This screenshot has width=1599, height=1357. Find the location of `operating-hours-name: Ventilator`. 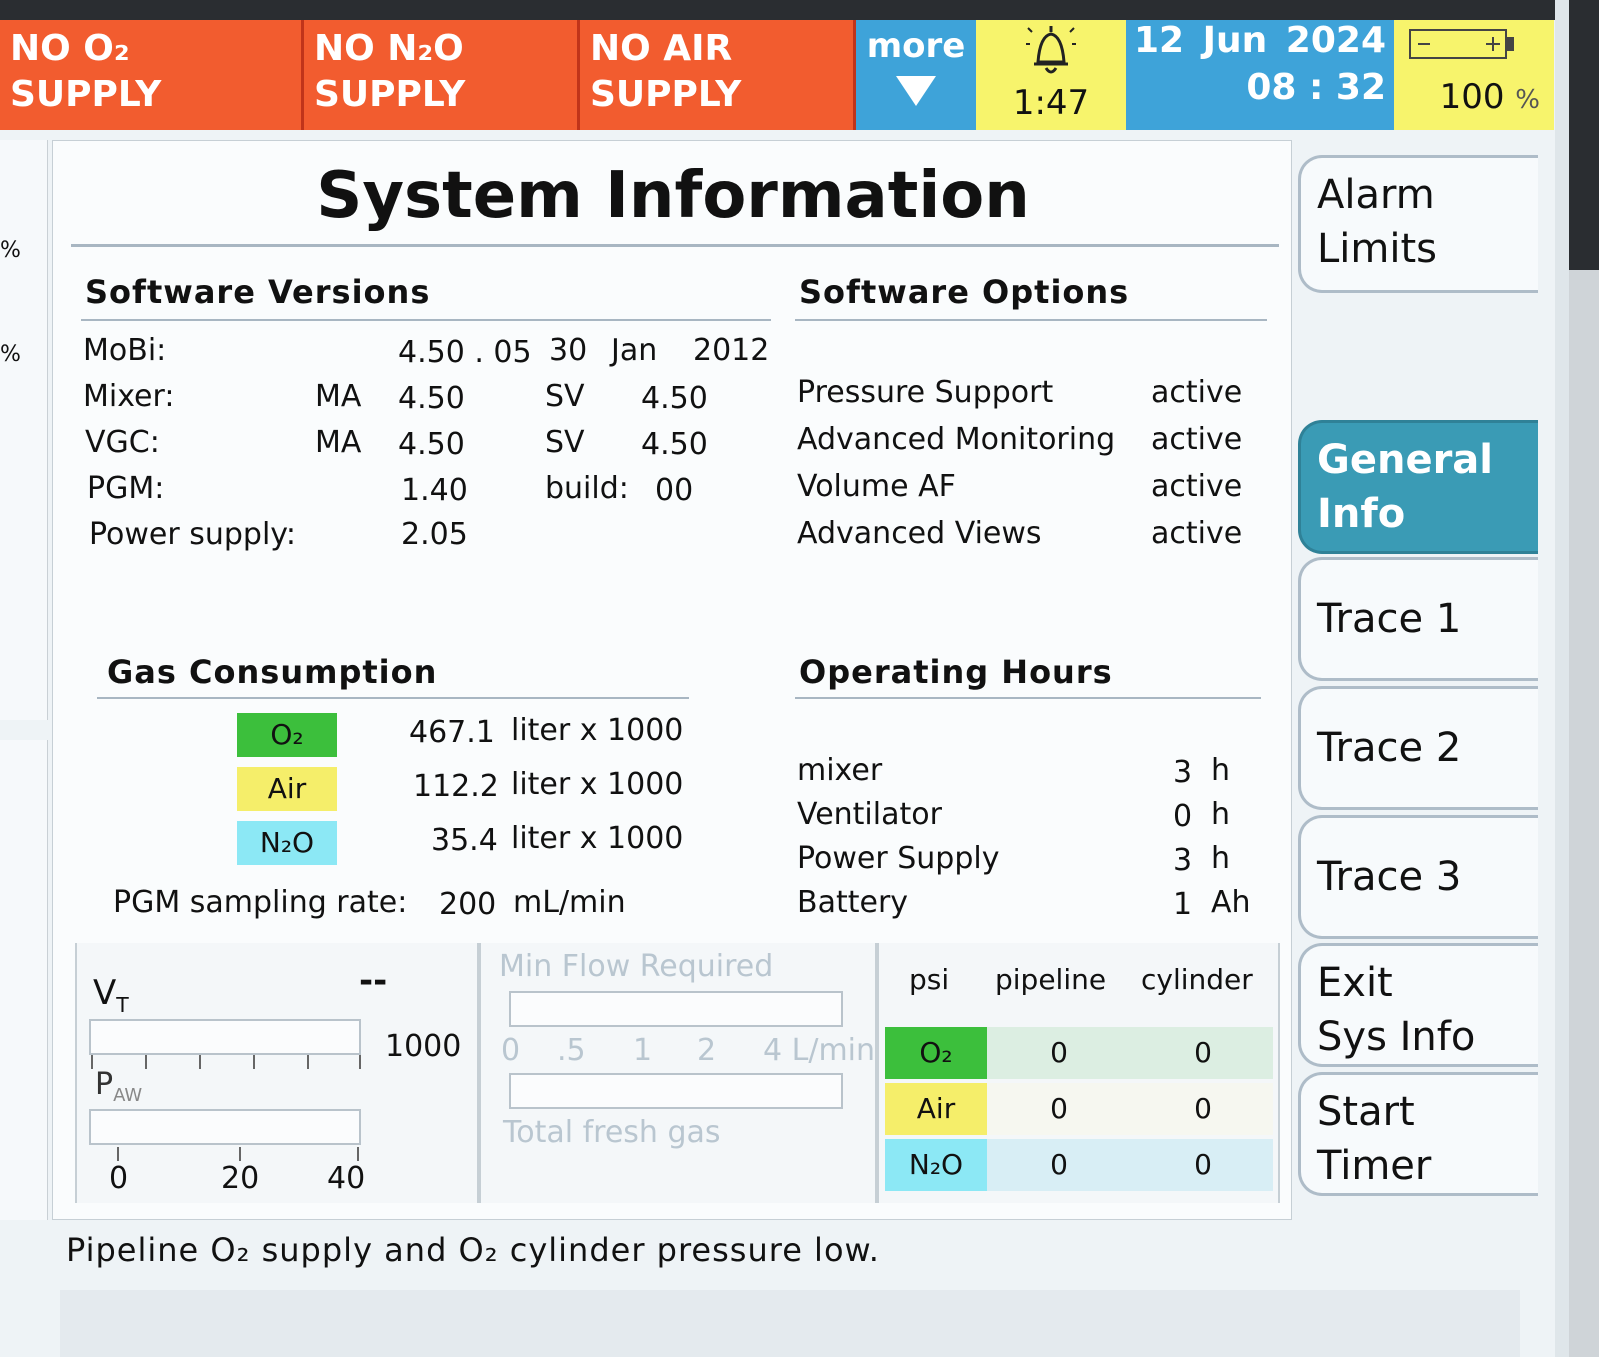

operating-hours-name: Ventilator is located at coordinates (869, 814).